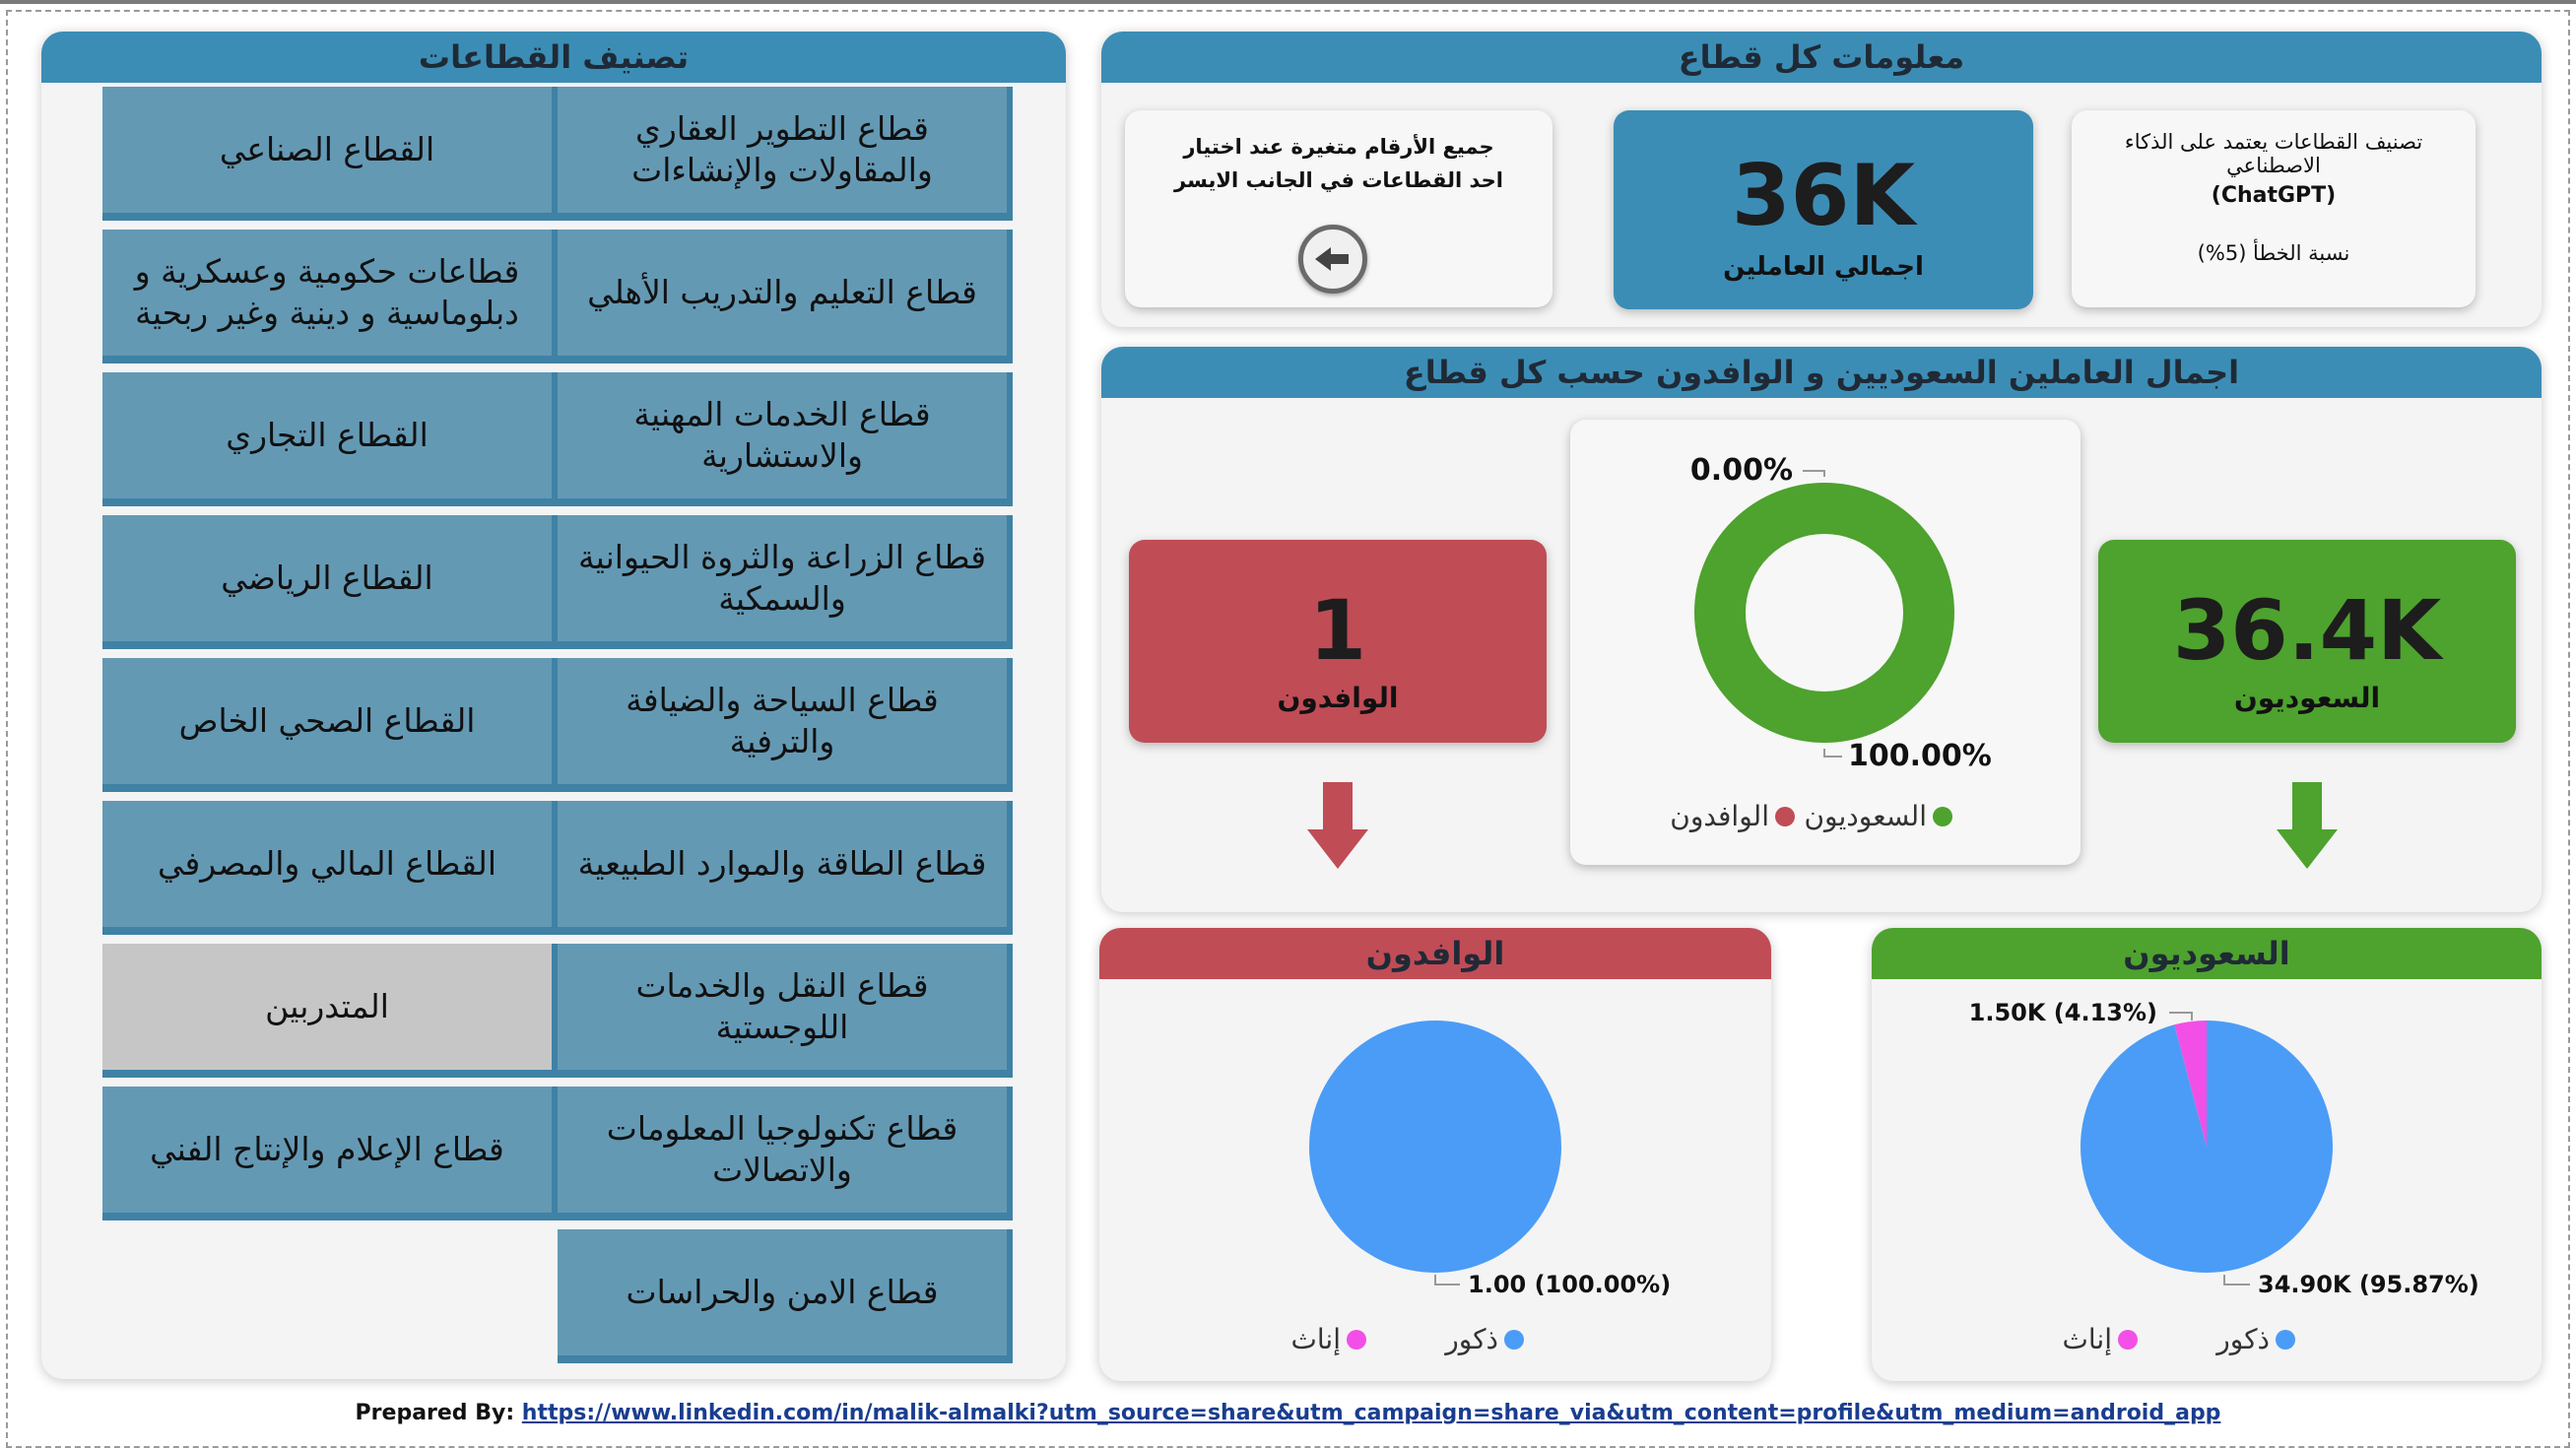  I want to click on footer-prefix: Prepared By:, so click(435, 1413).